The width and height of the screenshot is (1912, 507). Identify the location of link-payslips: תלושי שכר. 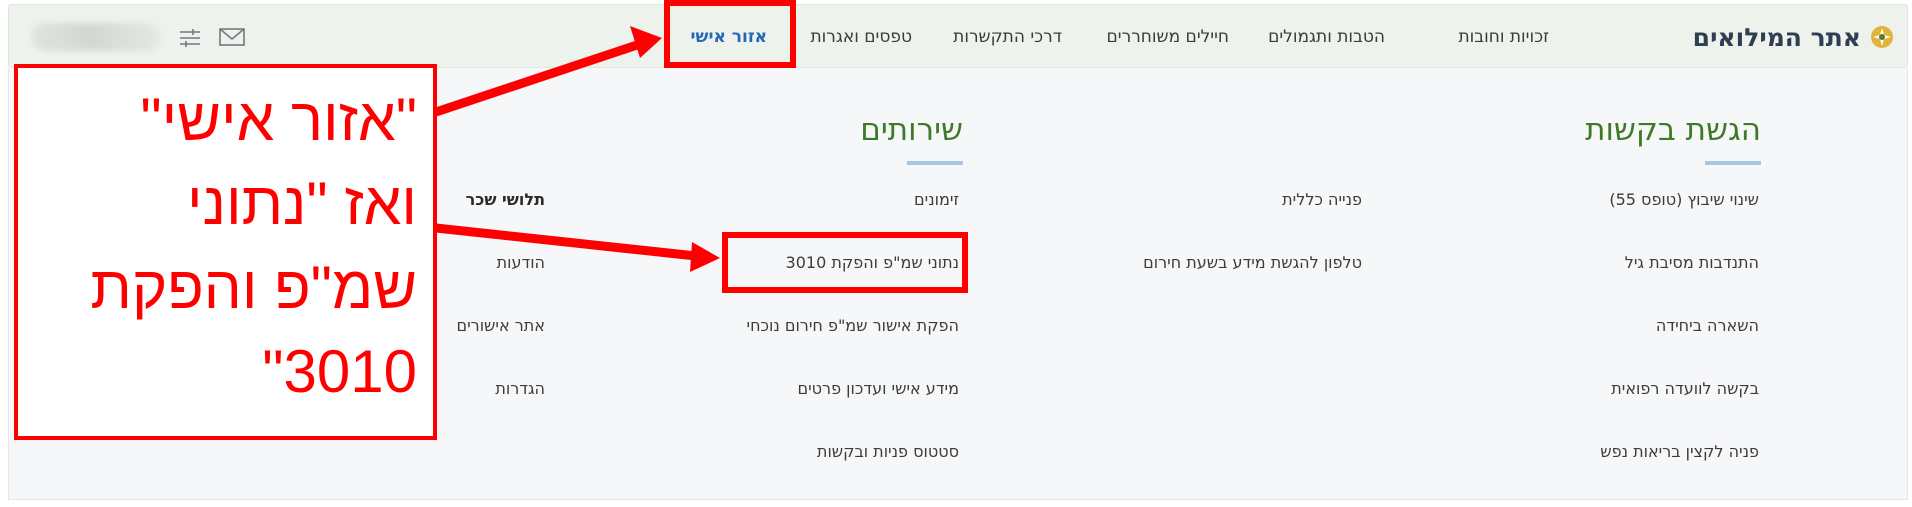
(505, 200).